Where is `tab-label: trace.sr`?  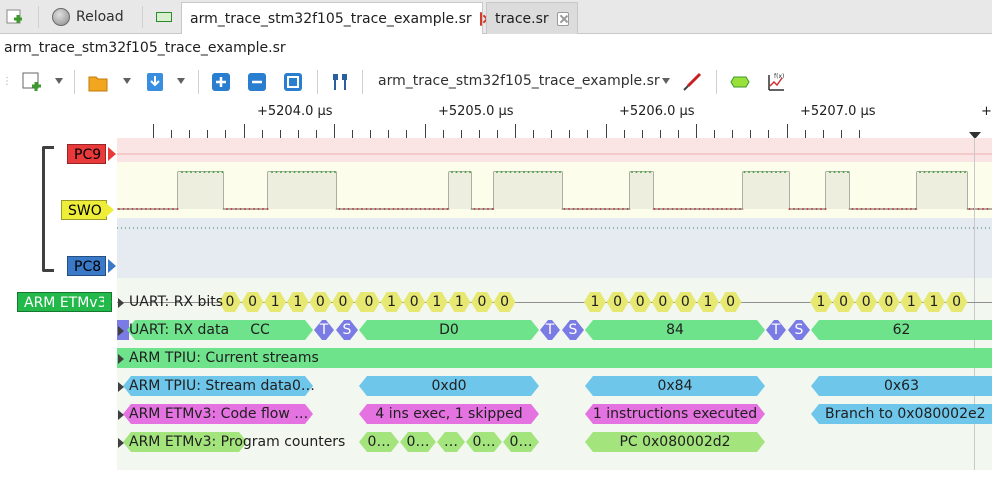 tab-label: trace.sr is located at coordinates (522, 18).